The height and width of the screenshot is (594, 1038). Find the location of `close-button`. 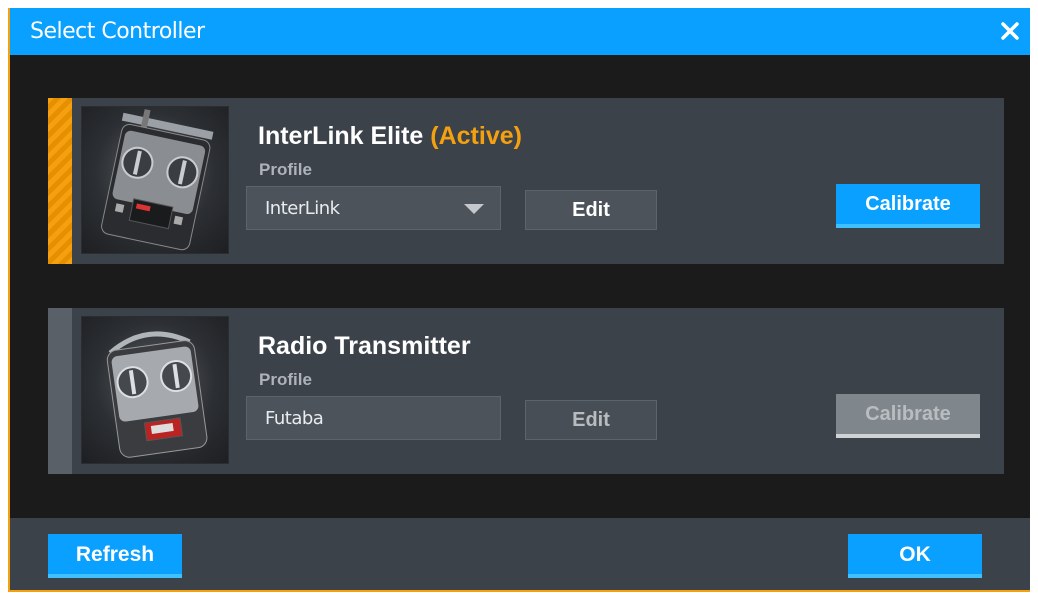

close-button is located at coordinates (1010, 31).